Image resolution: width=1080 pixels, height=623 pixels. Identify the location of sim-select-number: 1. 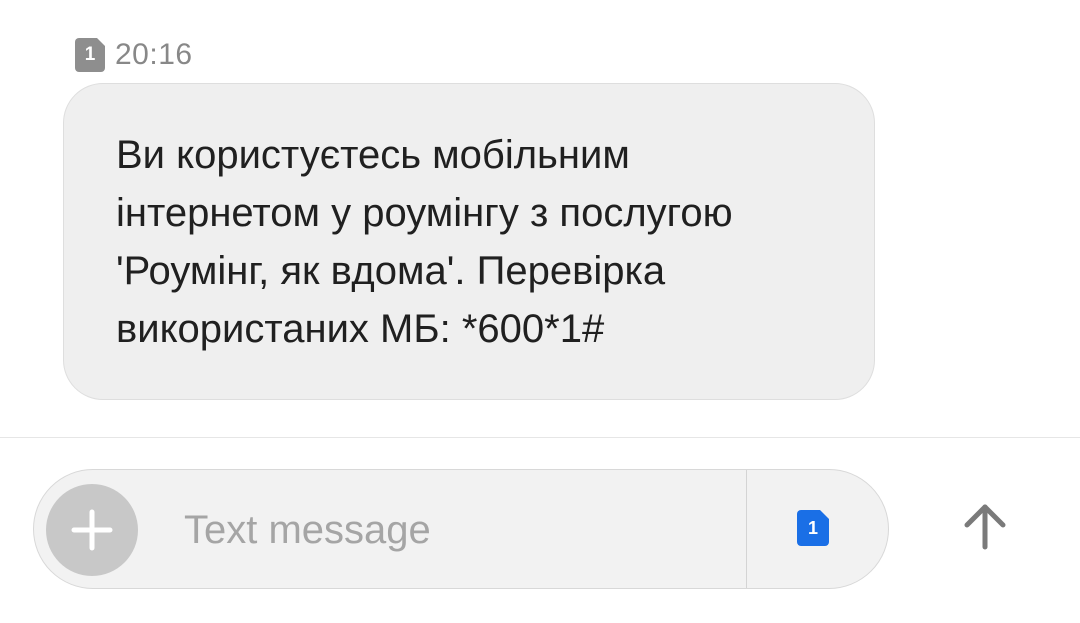
(812, 527).